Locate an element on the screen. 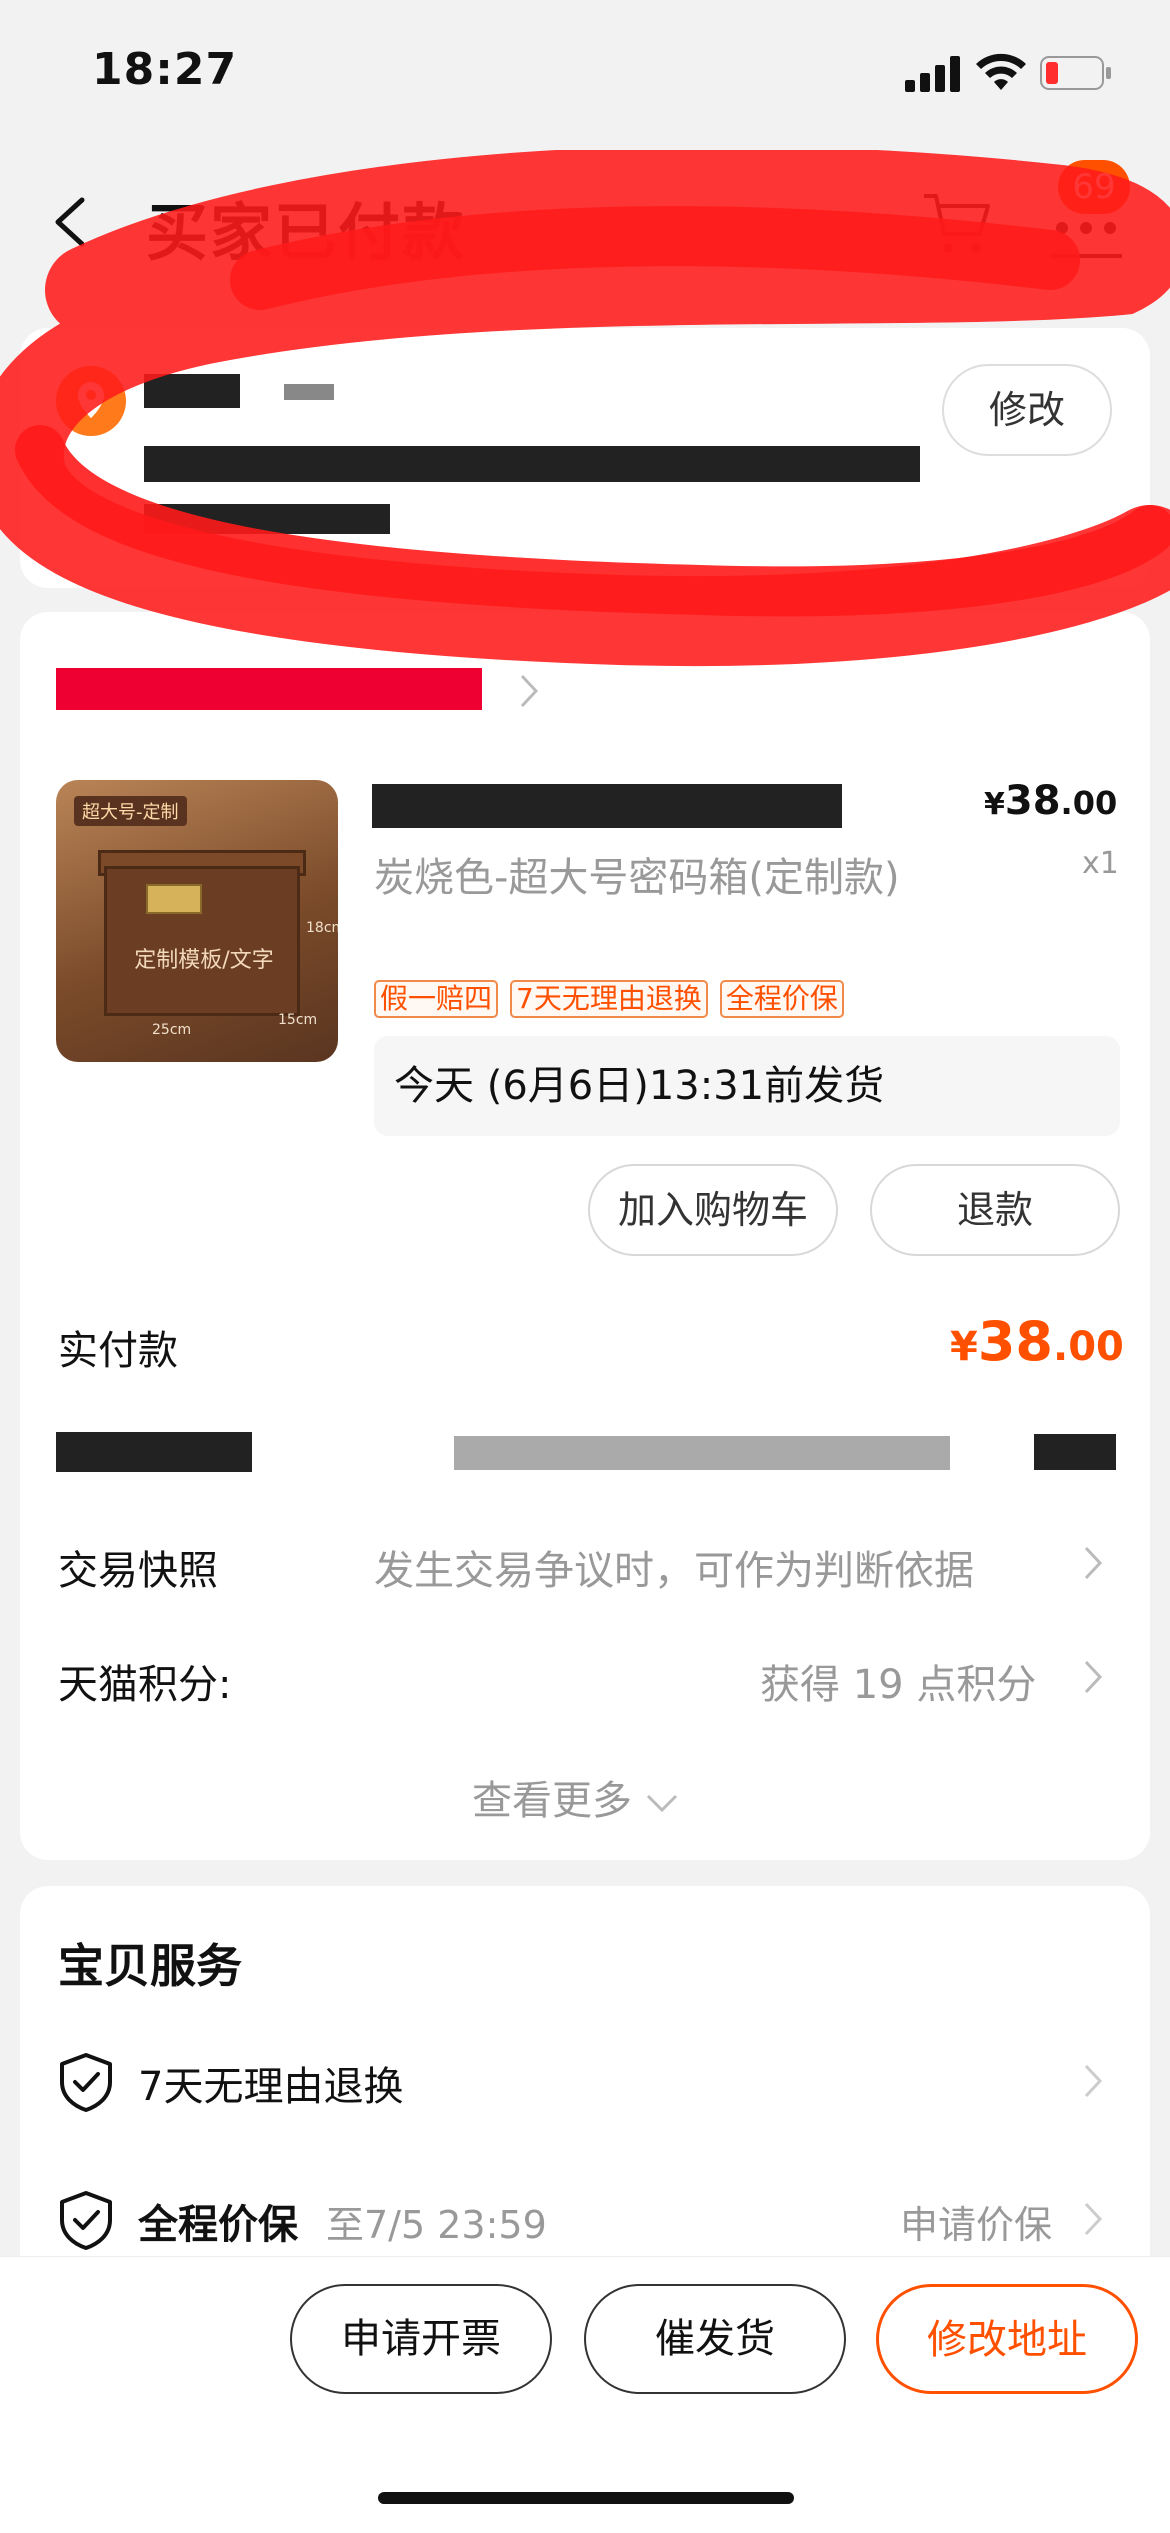 This screenshot has height=2533, width=1170. page-title: 买家已付款 is located at coordinates (306, 232).